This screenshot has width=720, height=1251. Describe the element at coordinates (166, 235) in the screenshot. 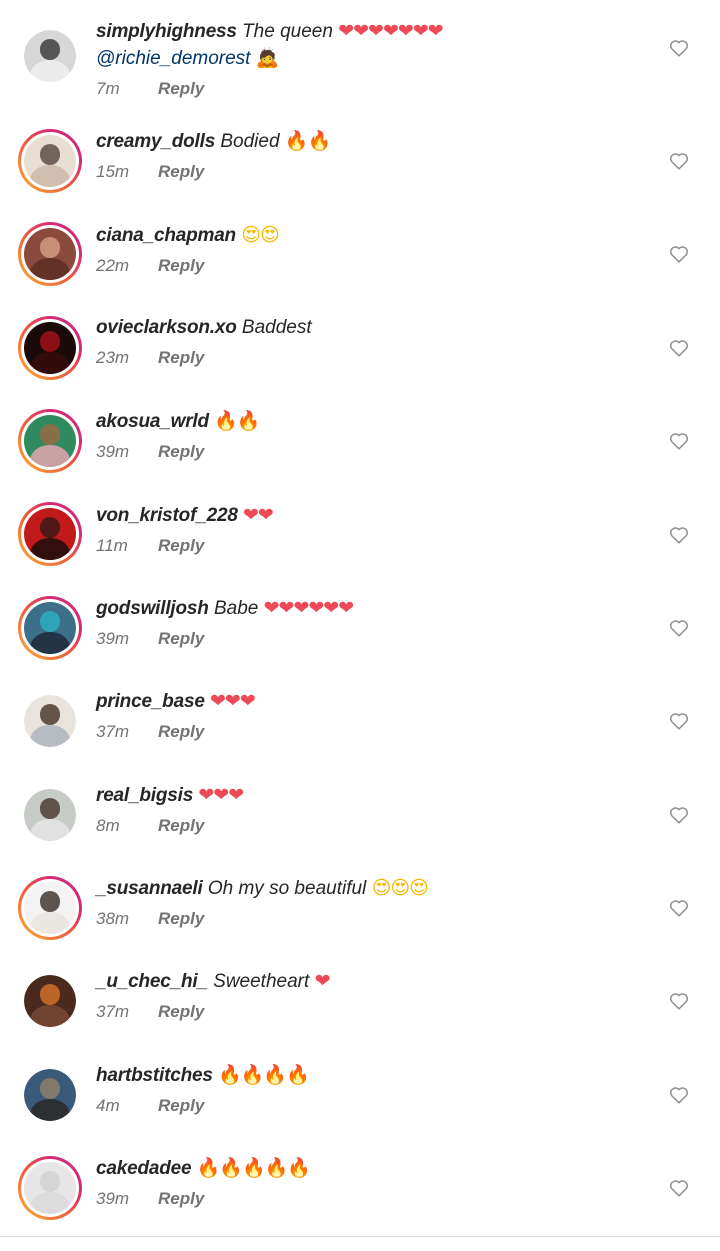

I see `username-link: ciana_chapman` at that location.